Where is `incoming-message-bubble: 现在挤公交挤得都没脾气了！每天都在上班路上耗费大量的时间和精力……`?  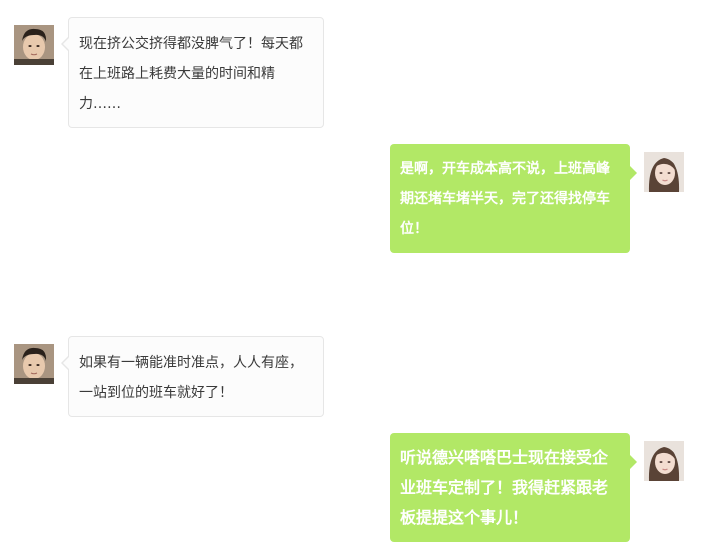
incoming-message-bubble: 现在挤公交挤得都没脾气了！每天都在上班路上耗费大量的时间和精力…… is located at coordinates (192, 72).